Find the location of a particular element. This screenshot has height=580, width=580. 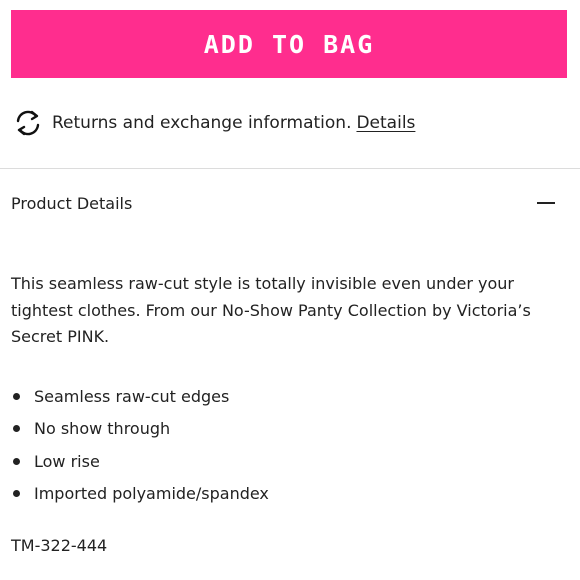

list-item: No show through is located at coordinates (140, 429).